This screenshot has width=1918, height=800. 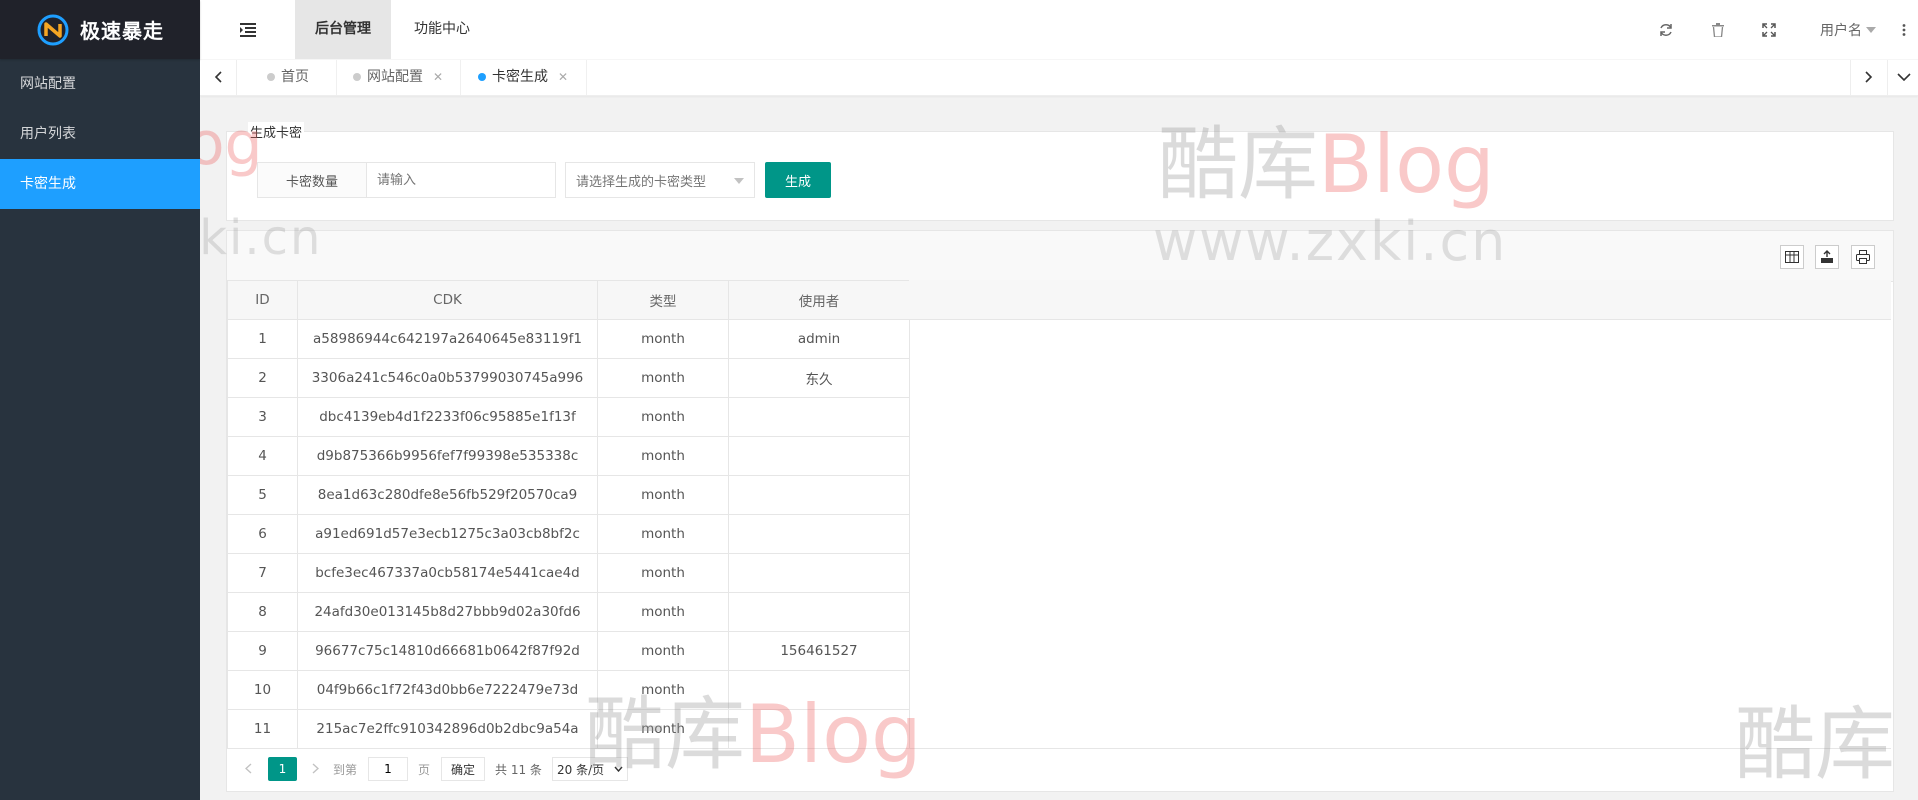 What do you see at coordinates (262, 456) in the screenshot?
I see `cell-id: 4` at bounding box center [262, 456].